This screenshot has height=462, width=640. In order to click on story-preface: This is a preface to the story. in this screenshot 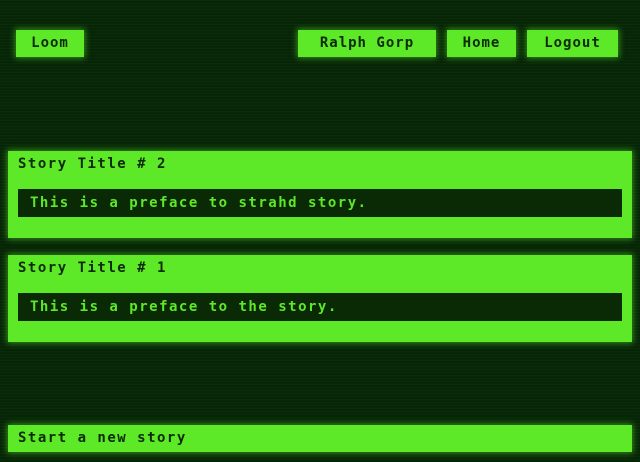, I will do `click(320, 307)`.